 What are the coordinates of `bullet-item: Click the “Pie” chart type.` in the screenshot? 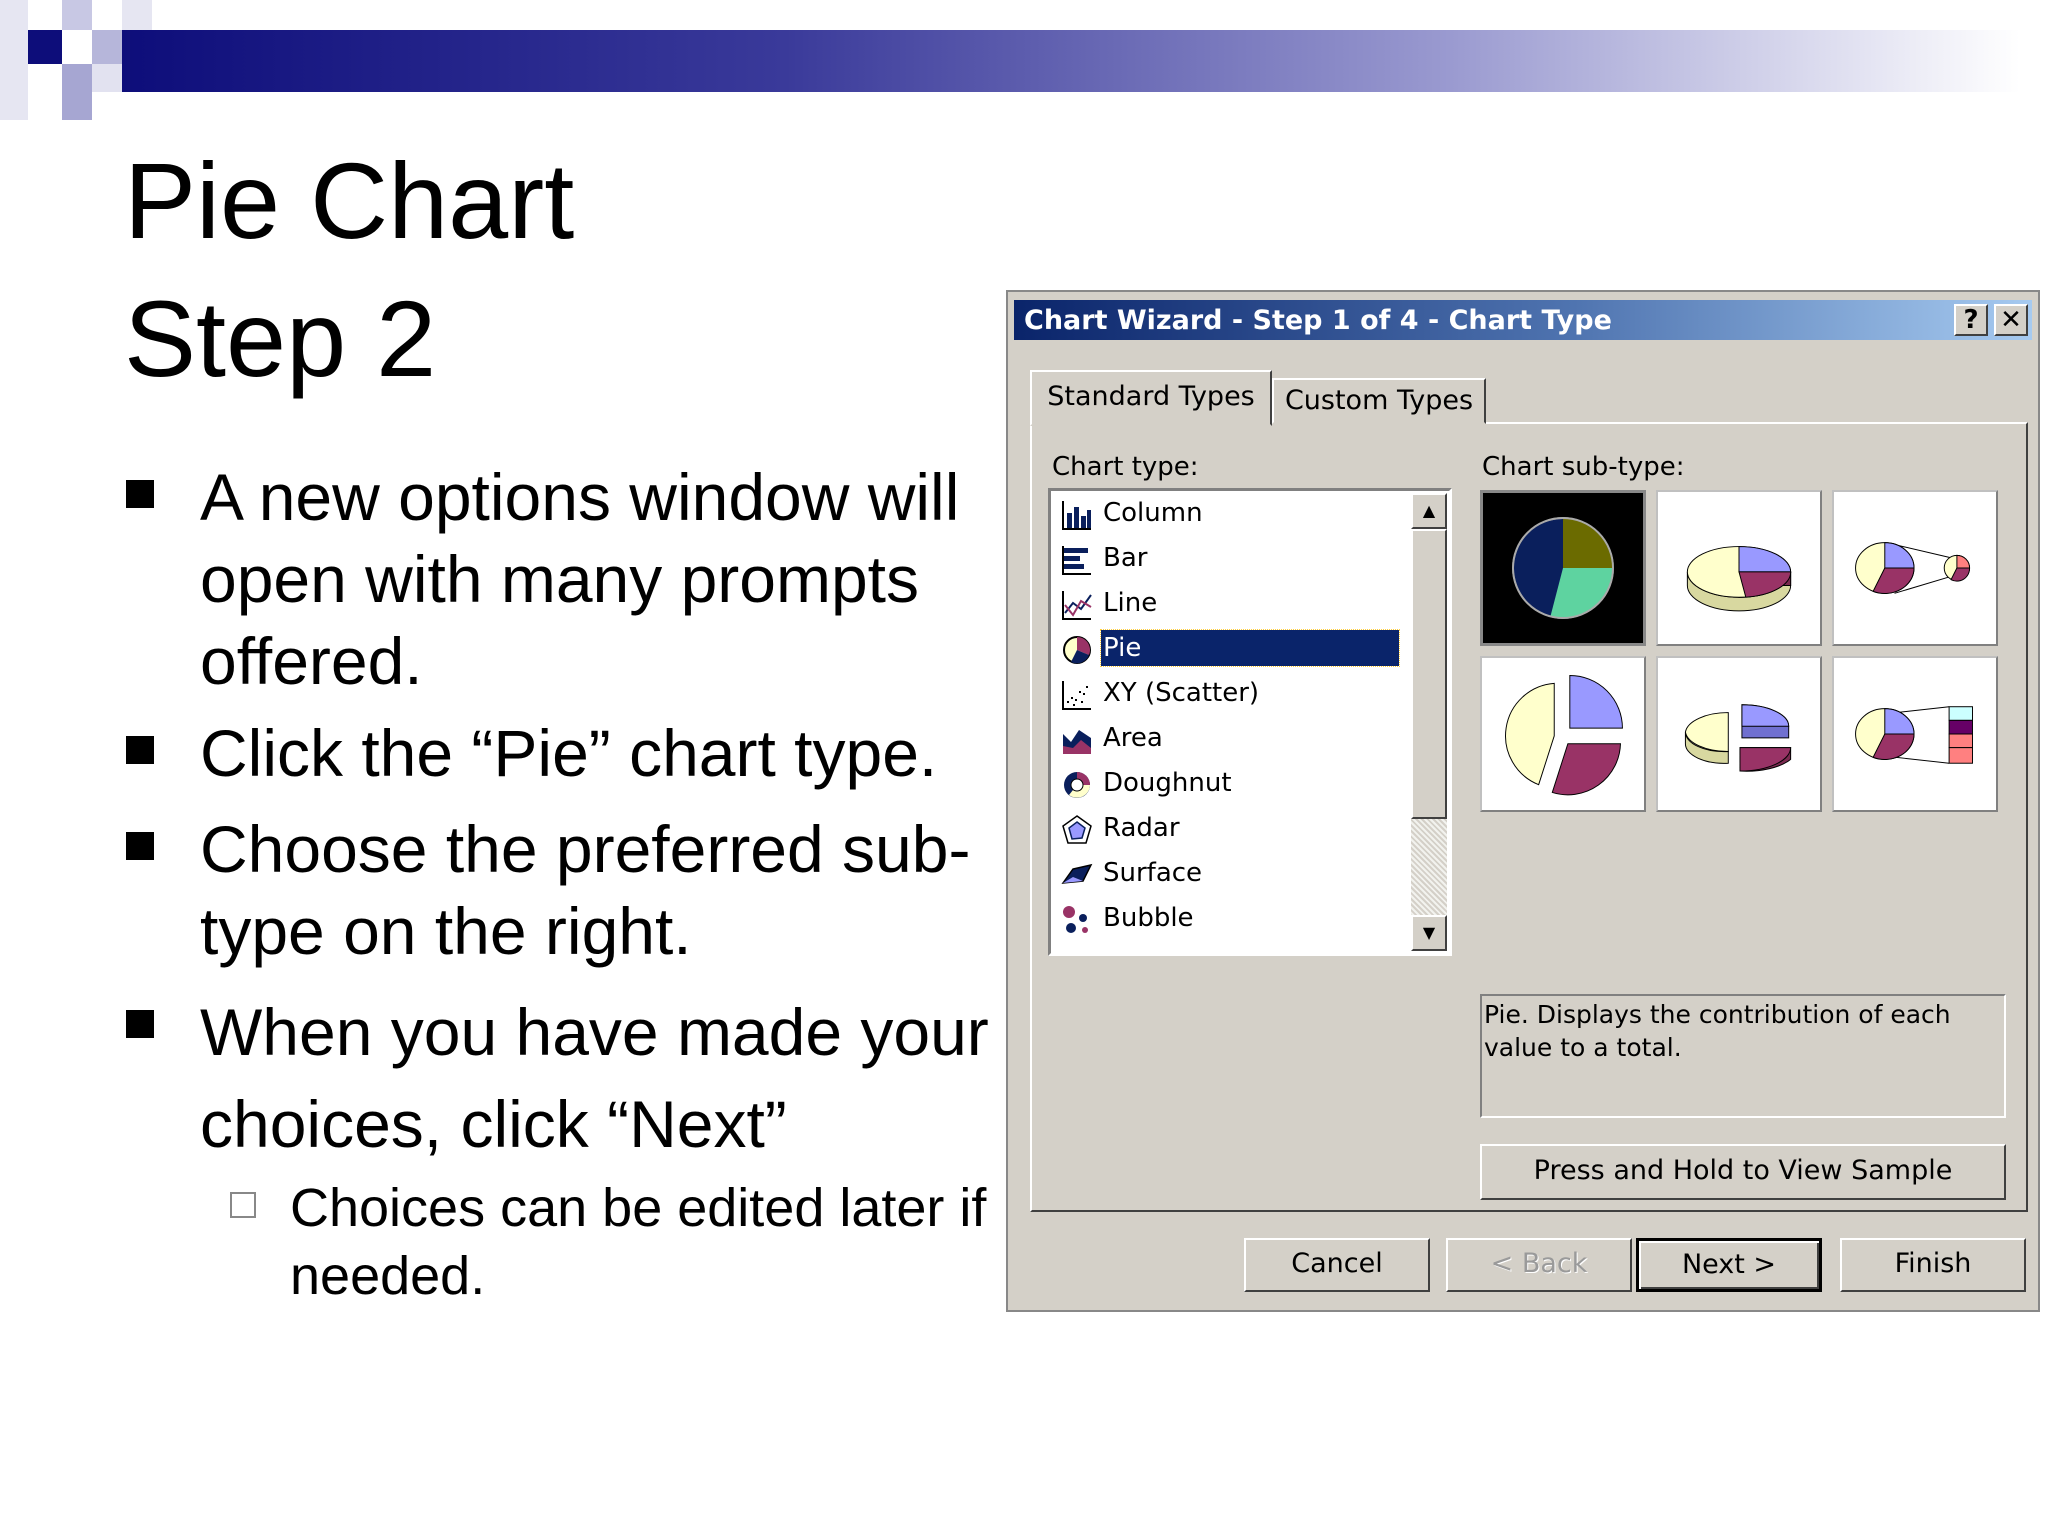 It's located at (564, 753).